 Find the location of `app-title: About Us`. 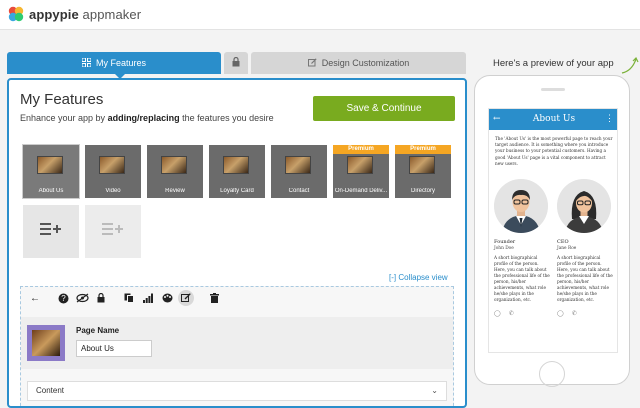

app-title: About Us is located at coordinates (554, 119).